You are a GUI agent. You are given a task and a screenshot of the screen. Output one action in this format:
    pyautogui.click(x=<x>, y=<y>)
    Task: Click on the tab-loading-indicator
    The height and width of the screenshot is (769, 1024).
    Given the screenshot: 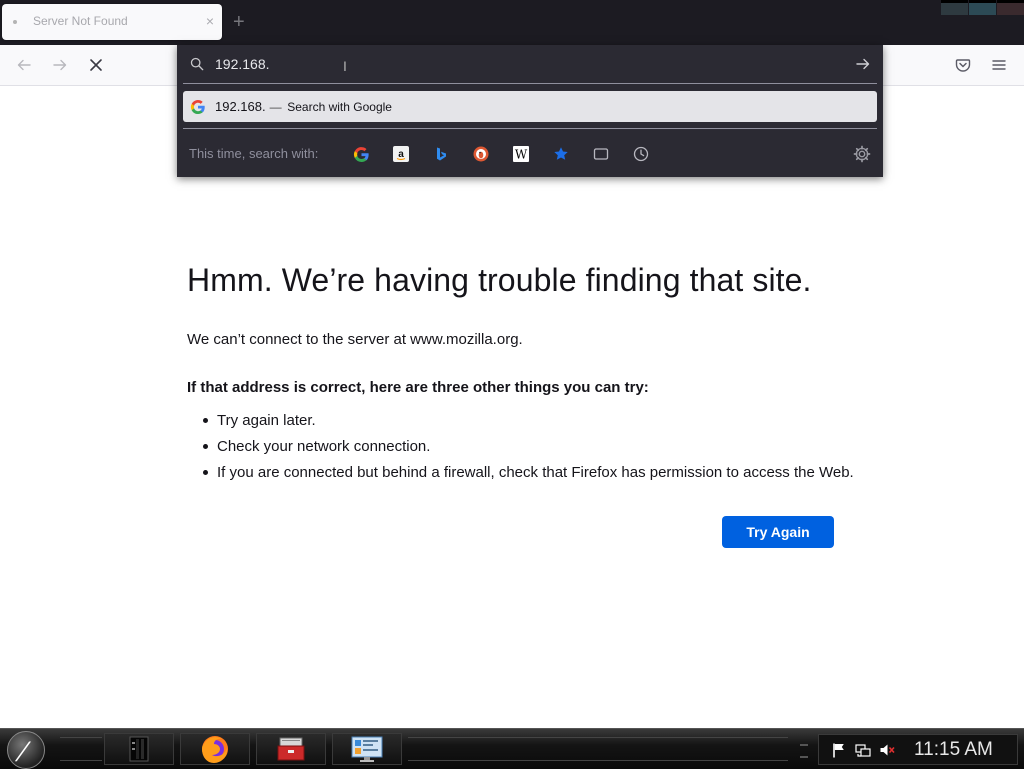 What is the action you would take?
    pyautogui.click(x=15, y=22)
    